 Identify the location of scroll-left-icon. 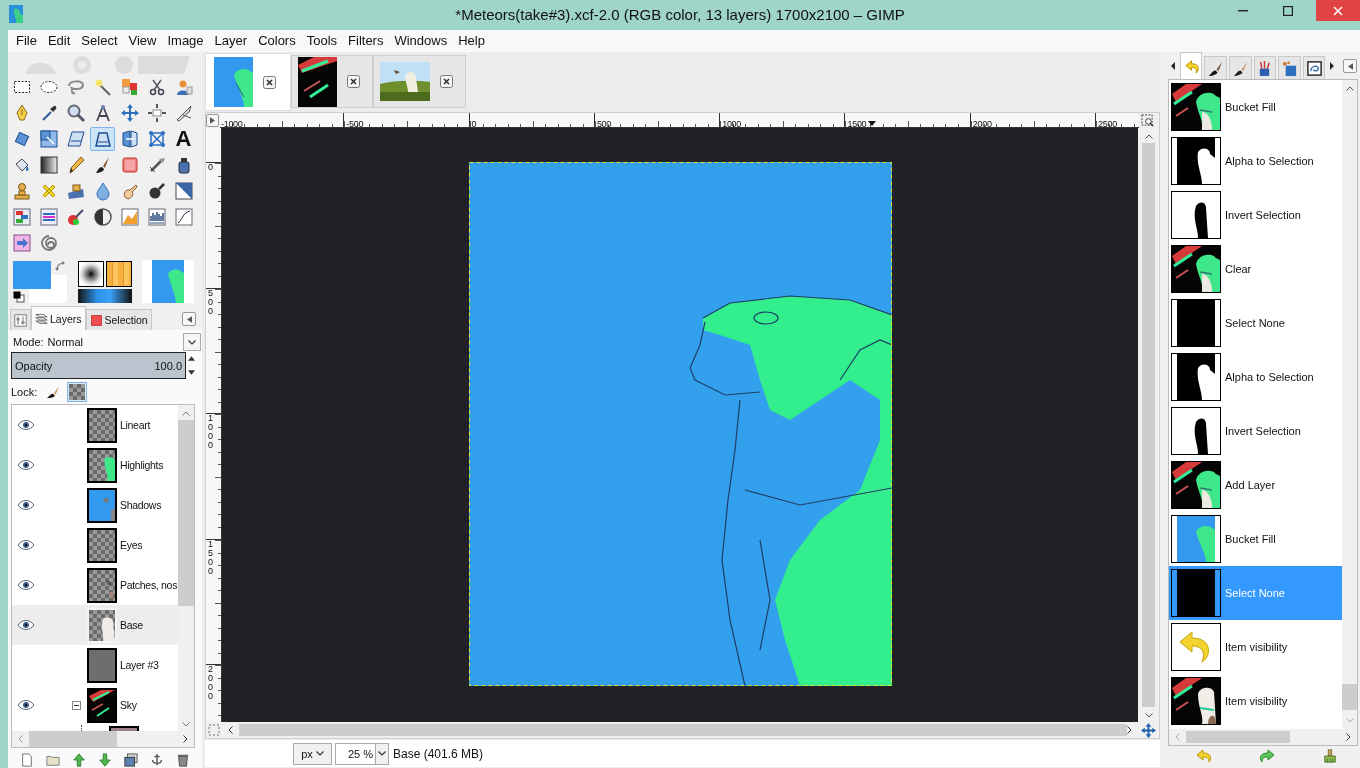
(230, 730).